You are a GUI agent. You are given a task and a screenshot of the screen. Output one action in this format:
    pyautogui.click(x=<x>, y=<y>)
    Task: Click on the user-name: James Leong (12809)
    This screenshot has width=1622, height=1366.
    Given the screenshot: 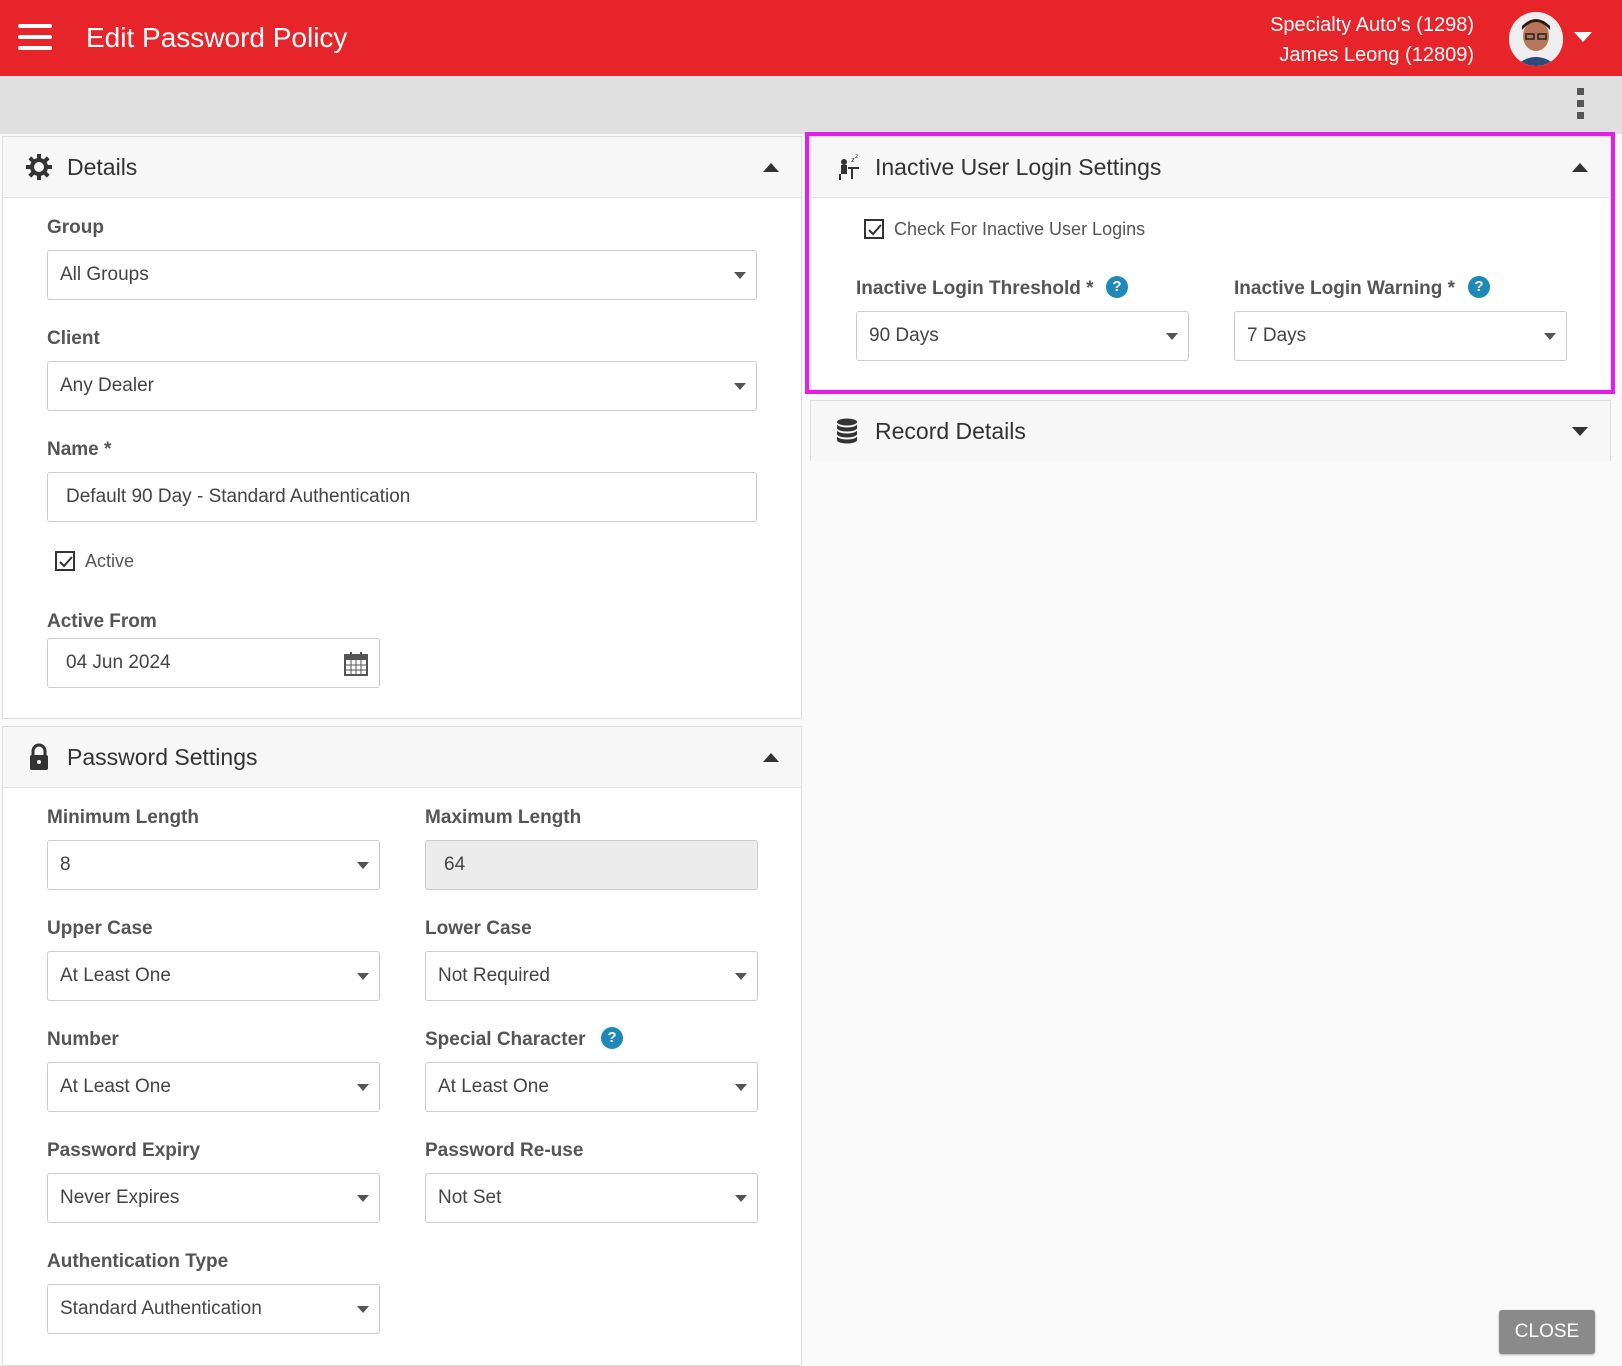 What is the action you would take?
    pyautogui.click(x=1376, y=55)
    